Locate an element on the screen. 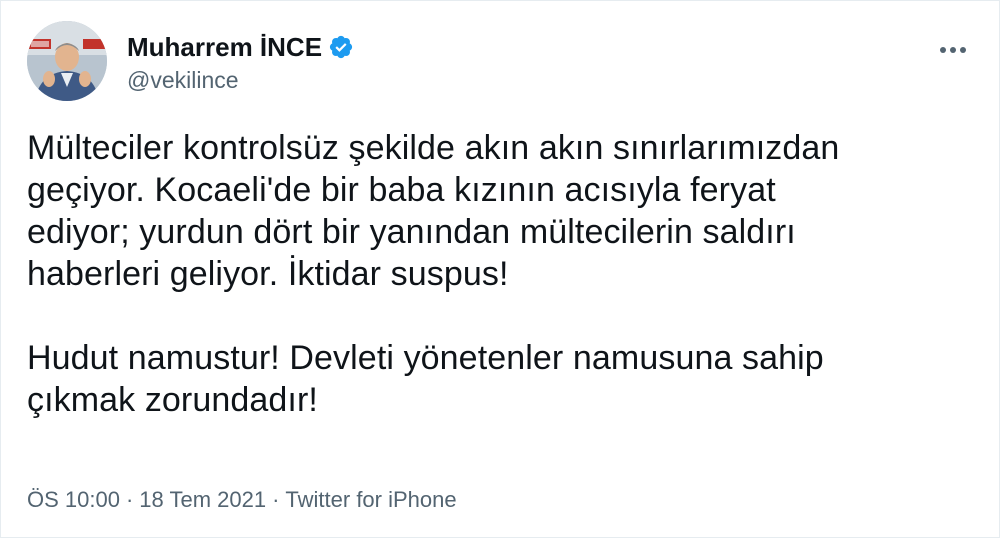 The width and height of the screenshot is (1000, 538). tweet-header: Muharrem İNCE @vekilince is located at coordinates (500, 62).